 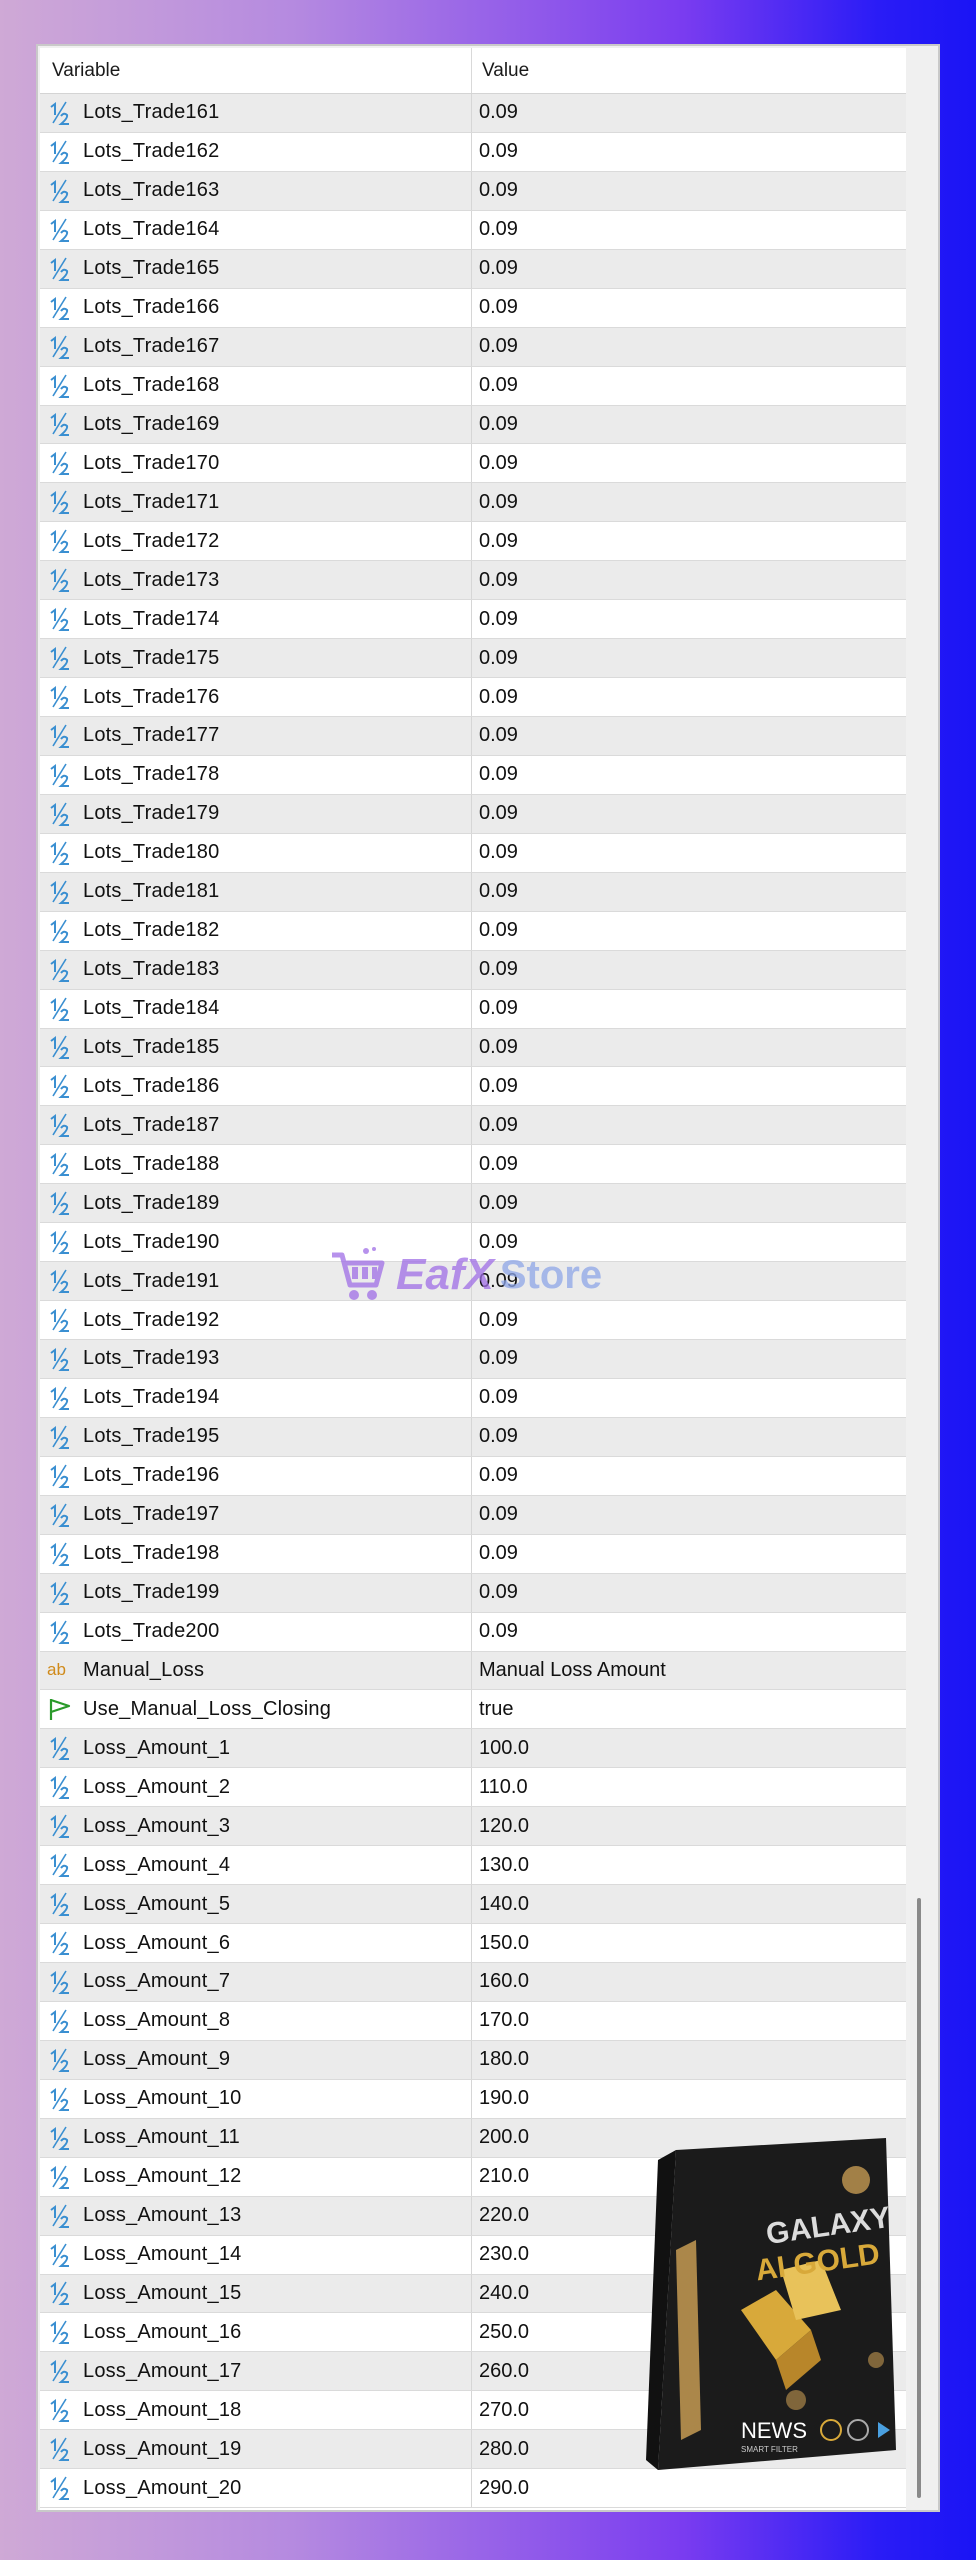 I want to click on table-row: Lots_Trade178 0.09, so click(x=473, y=775).